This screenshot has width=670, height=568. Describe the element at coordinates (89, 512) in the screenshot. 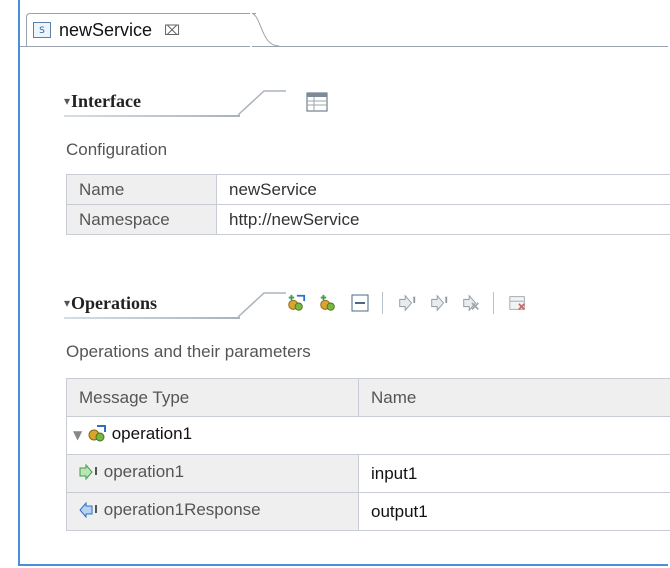

I see `output-message-icon` at that location.